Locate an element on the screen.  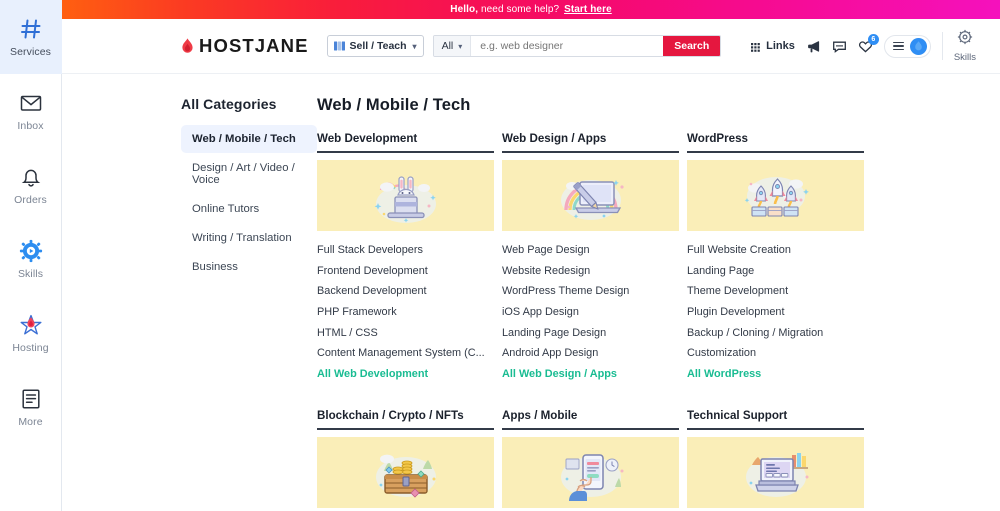
card-link: PHP Framework is located at coordinates (405, 312).